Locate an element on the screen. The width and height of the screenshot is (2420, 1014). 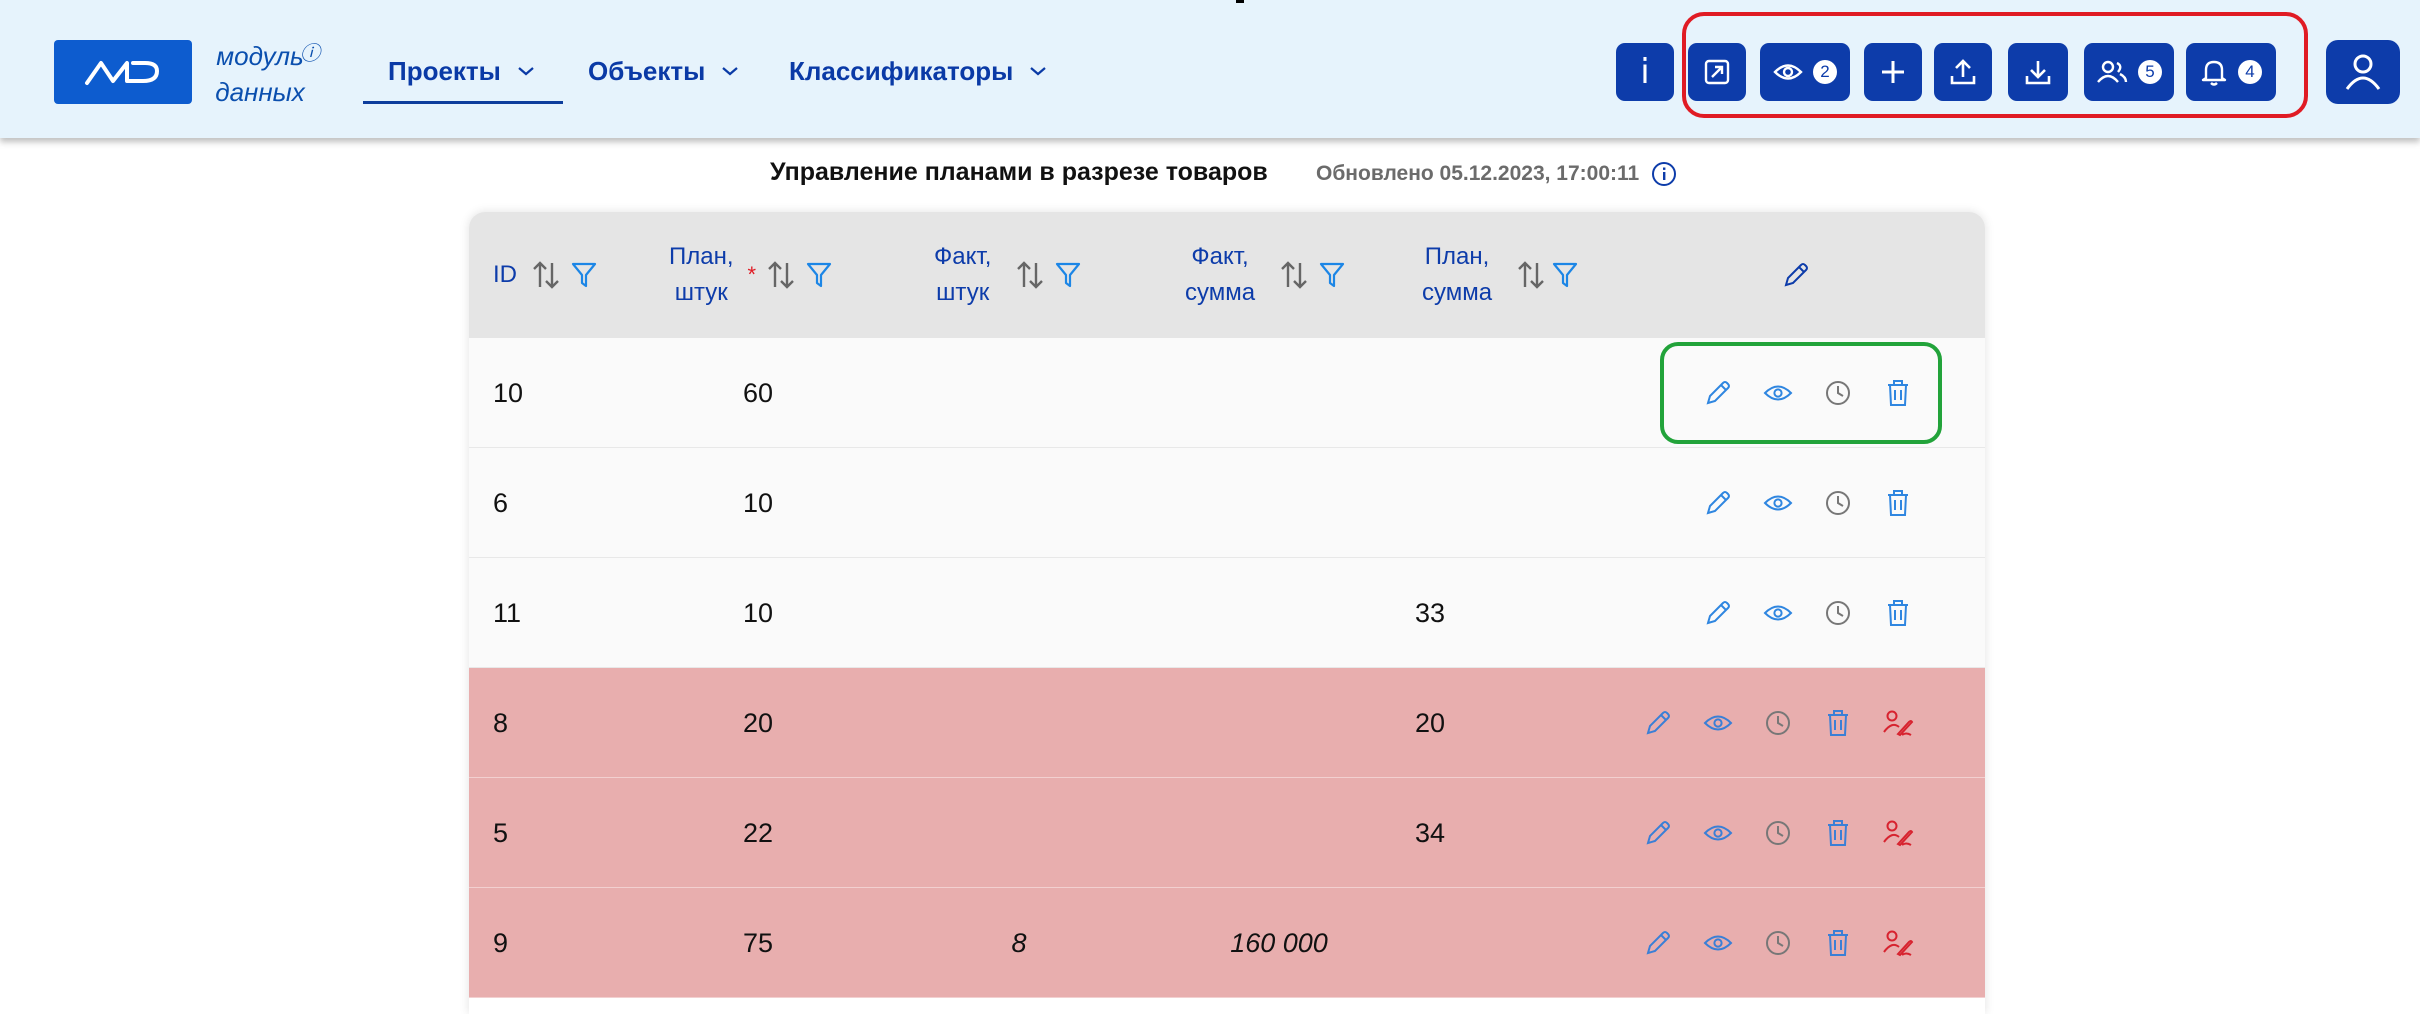
logo is located at coordinates (123, 72).